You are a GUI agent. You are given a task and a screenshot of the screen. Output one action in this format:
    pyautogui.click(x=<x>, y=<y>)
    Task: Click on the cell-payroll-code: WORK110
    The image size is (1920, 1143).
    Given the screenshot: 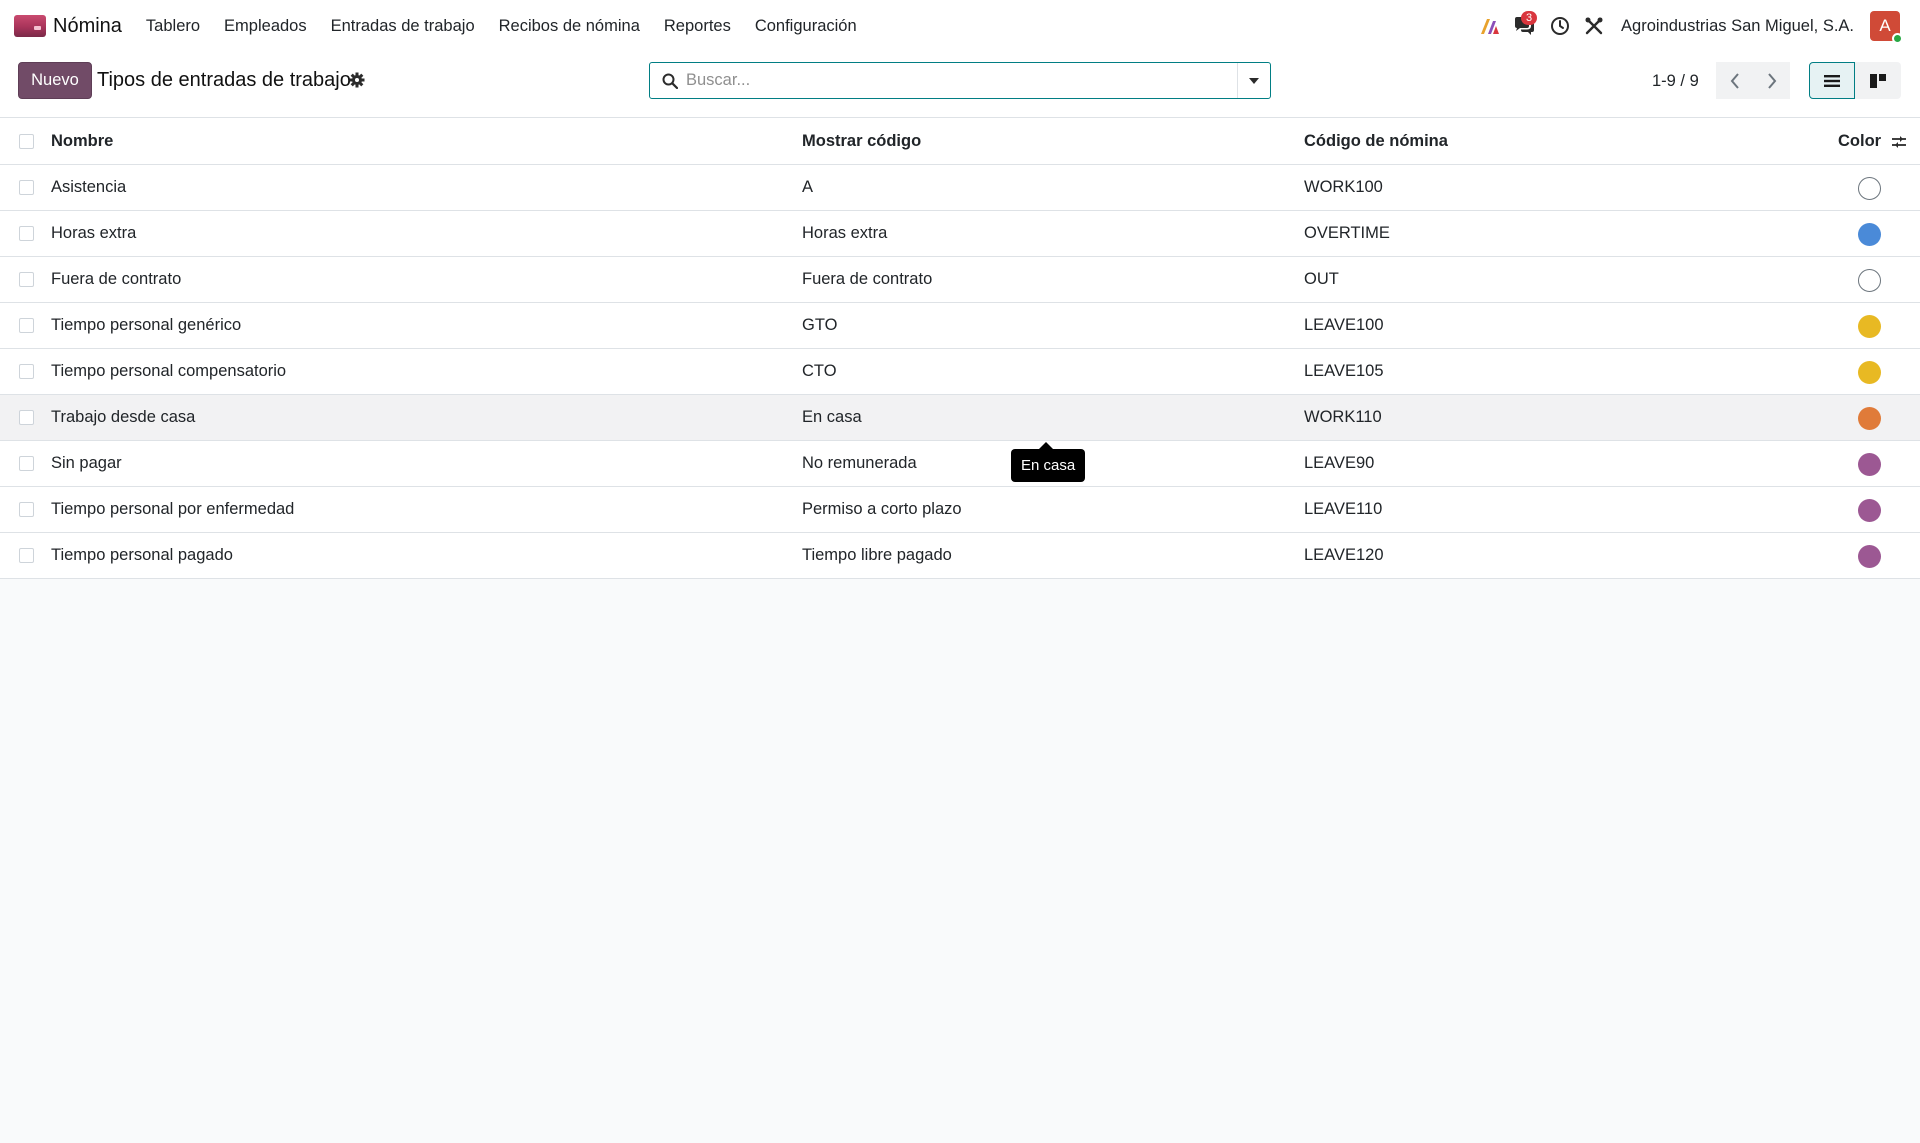 What is the action you would take?
    pyautogui.click(x=1343, y=417)
    